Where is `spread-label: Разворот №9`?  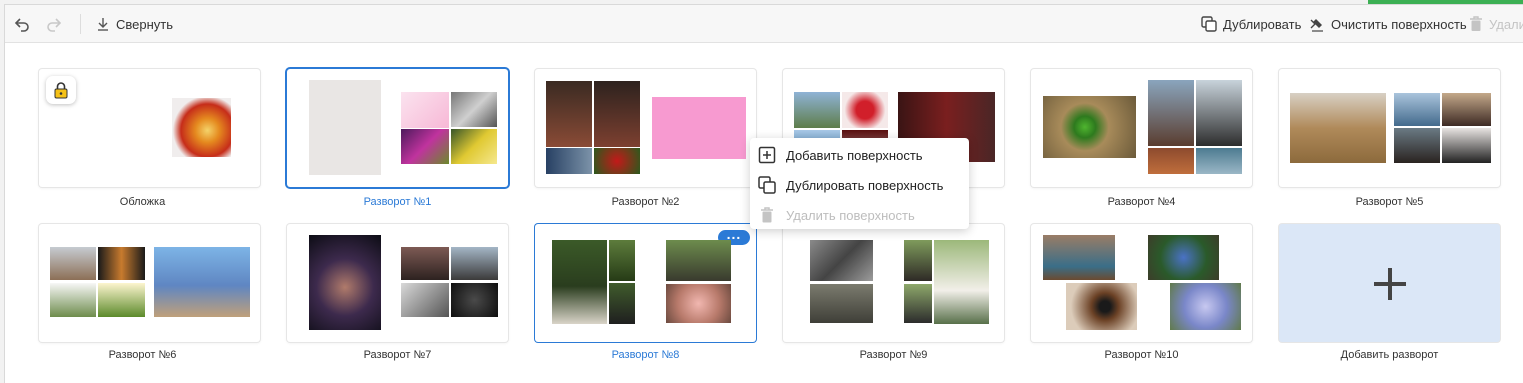
spread-label: Разворот №9 is located at coordinates (893, 355).